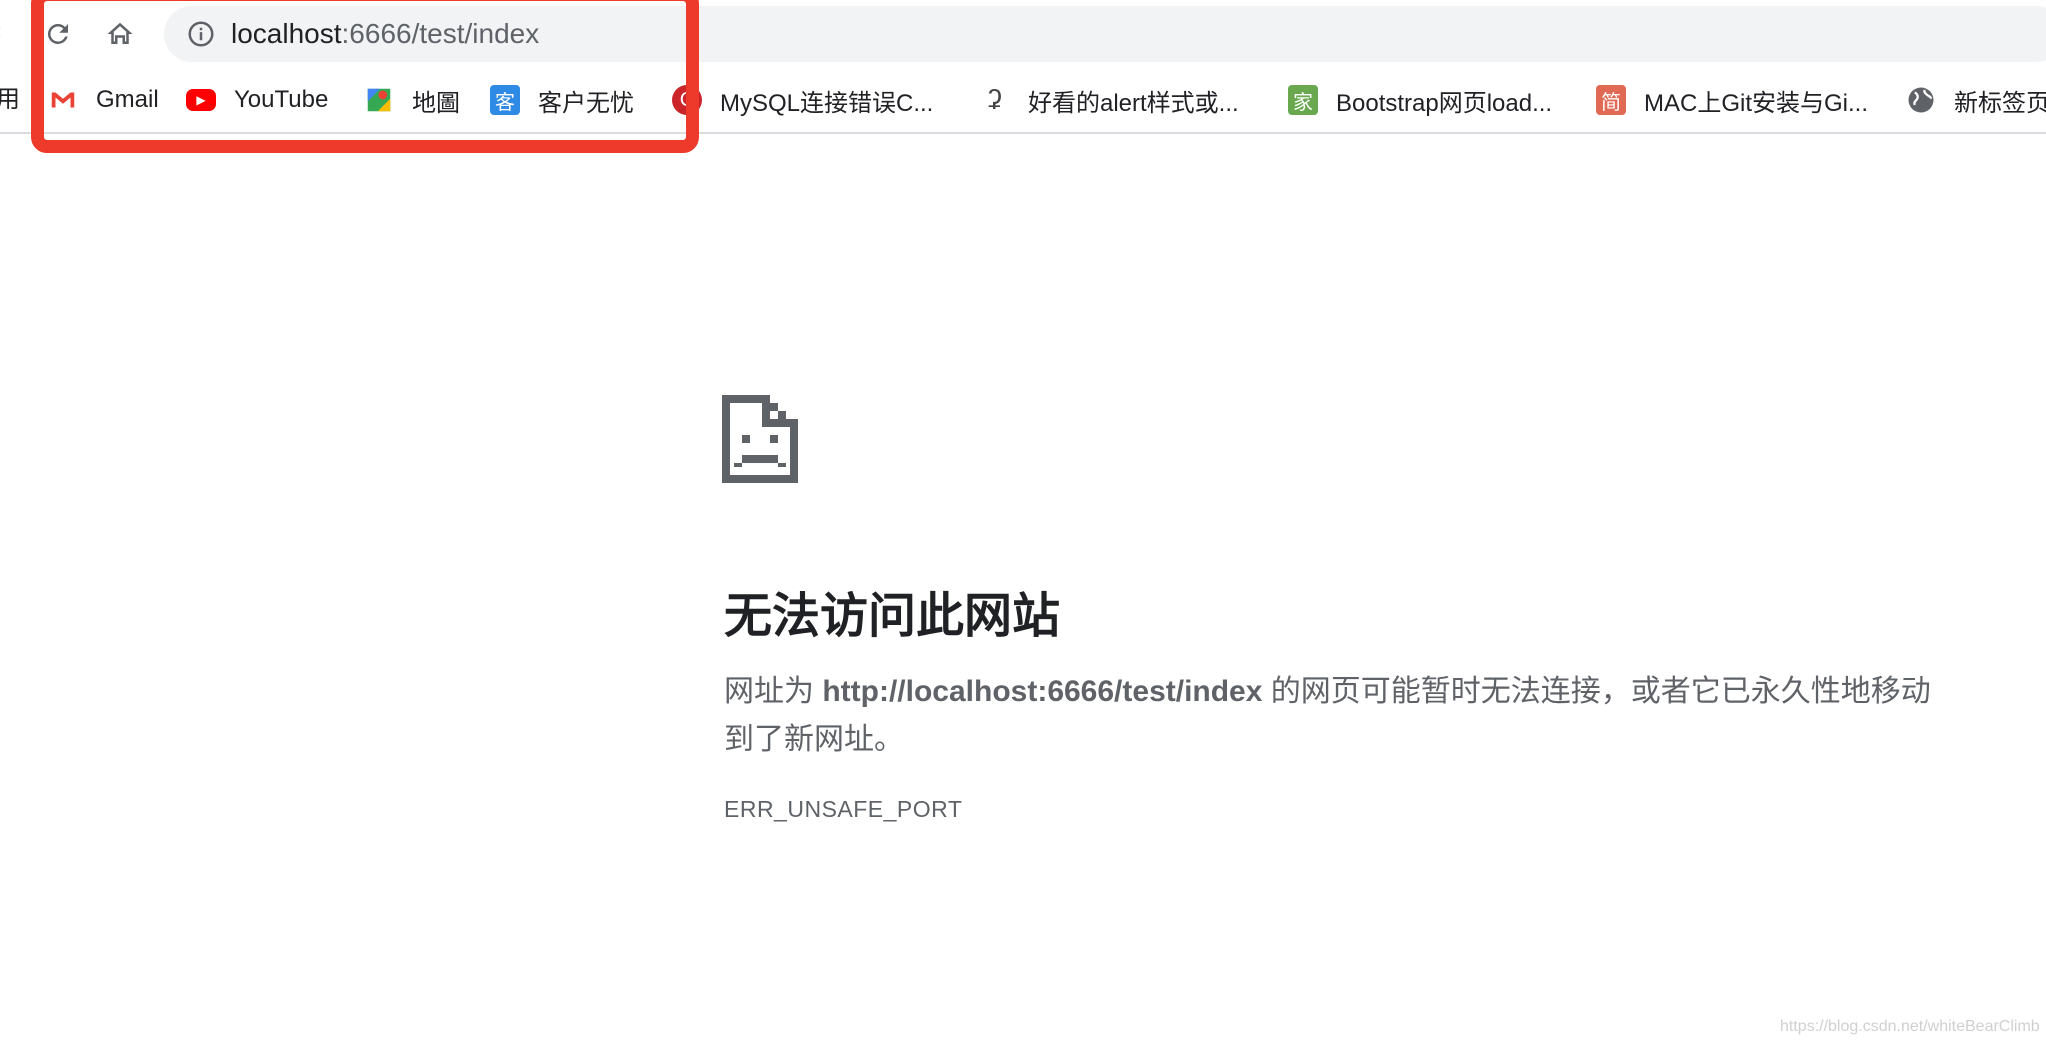 Image resolution: width=2046 pixels, height=1048 pixels. Describe the element at coordinates (995, 99) in the screenshot. I see `script-icon: ʡ` at that location.